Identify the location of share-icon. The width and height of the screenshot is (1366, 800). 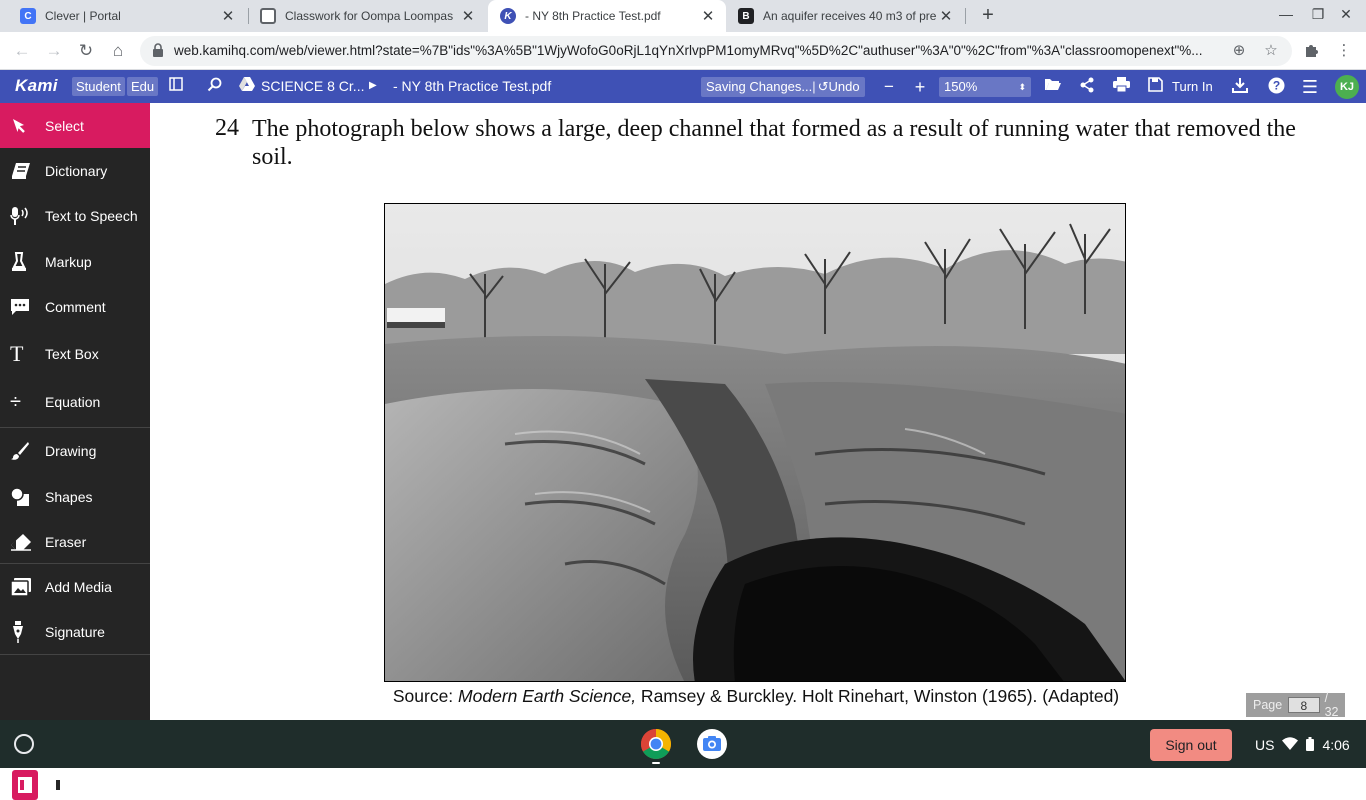
(1087, 87).